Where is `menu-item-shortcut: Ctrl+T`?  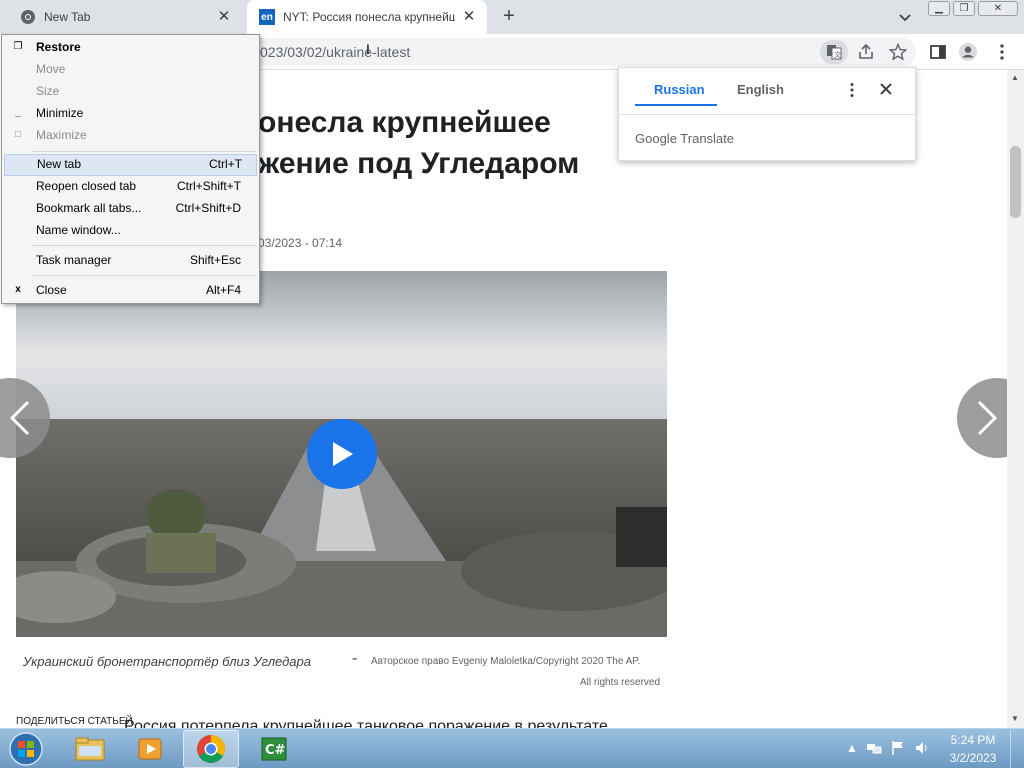 menu-item-shortcut: Ctrl+T is located at coordinates (225, 164).